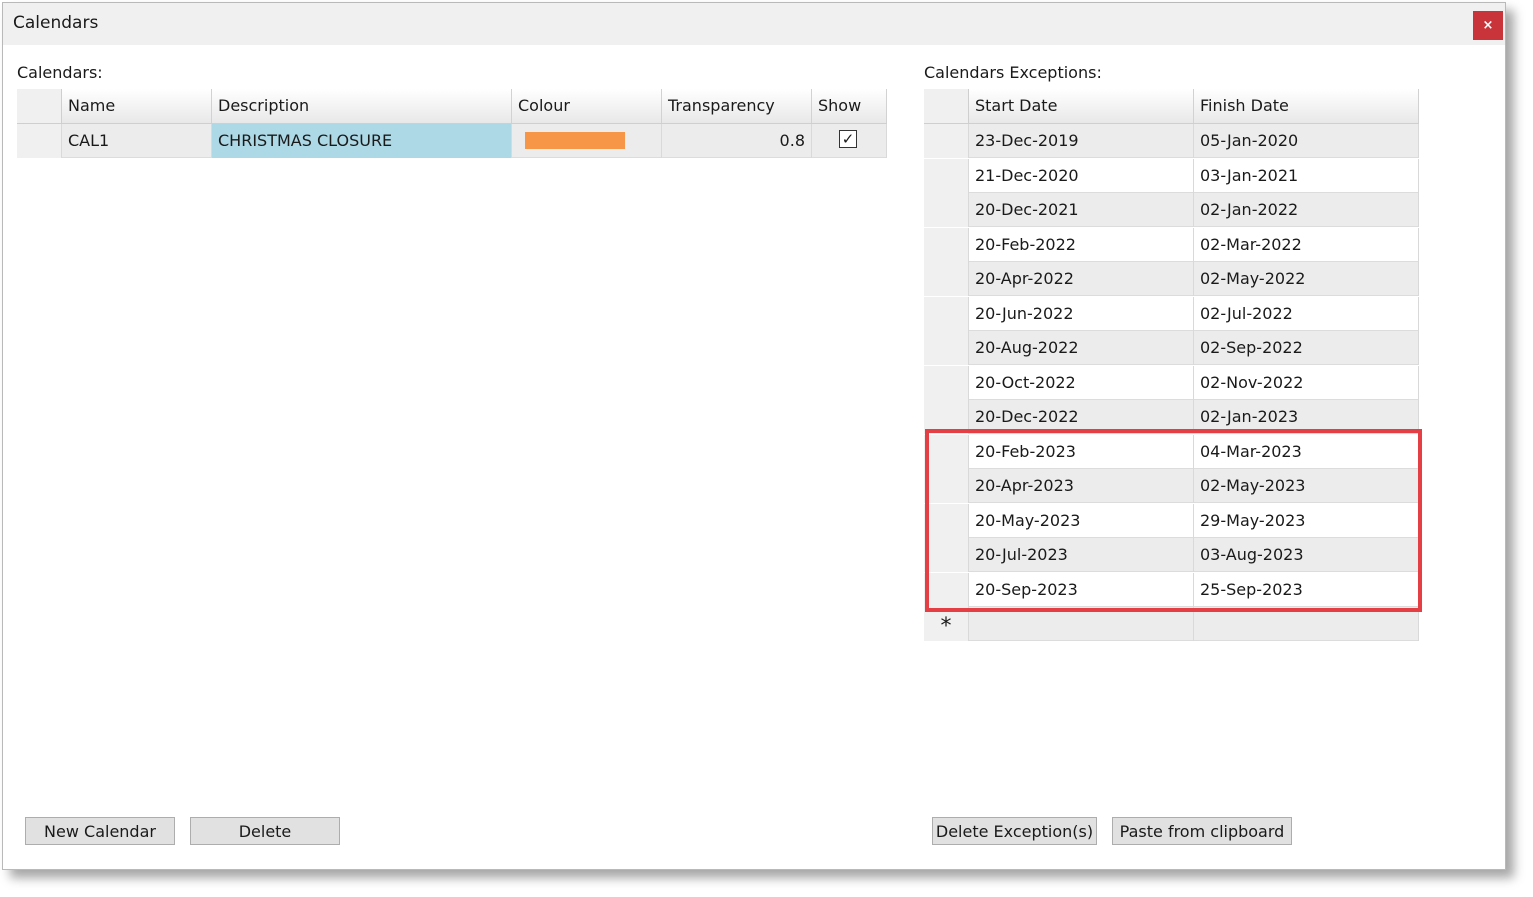  I want to click on close-button: ×, so click(1488, 25).